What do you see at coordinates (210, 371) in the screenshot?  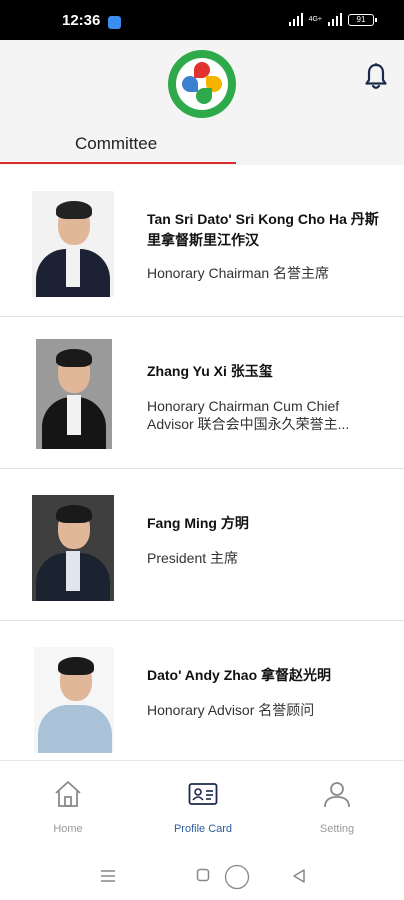 I see `member-name: Zhang Yu Xi 张玉玺` at bounding box center [210, 371].